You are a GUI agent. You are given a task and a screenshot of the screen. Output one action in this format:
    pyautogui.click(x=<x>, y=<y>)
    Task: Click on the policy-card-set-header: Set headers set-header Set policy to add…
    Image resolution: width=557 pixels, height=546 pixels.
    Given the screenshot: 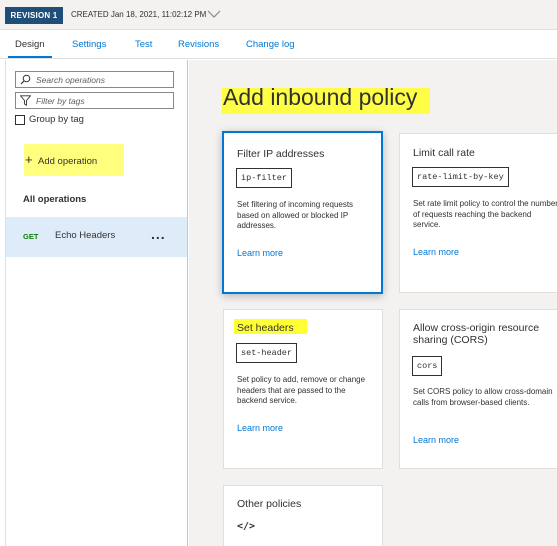 What is the action you would take?
    pyautogui.click(x=303, y=389)
    